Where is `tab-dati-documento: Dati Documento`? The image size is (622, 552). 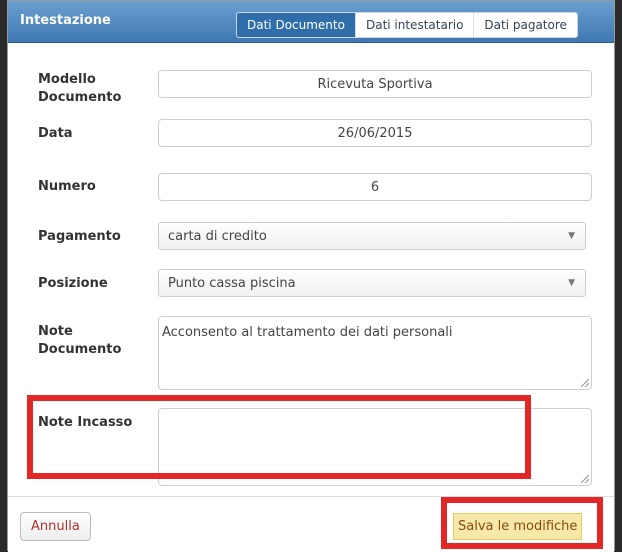 tab-dati-documento: Dati Documento is located at coordinates (296, 25).